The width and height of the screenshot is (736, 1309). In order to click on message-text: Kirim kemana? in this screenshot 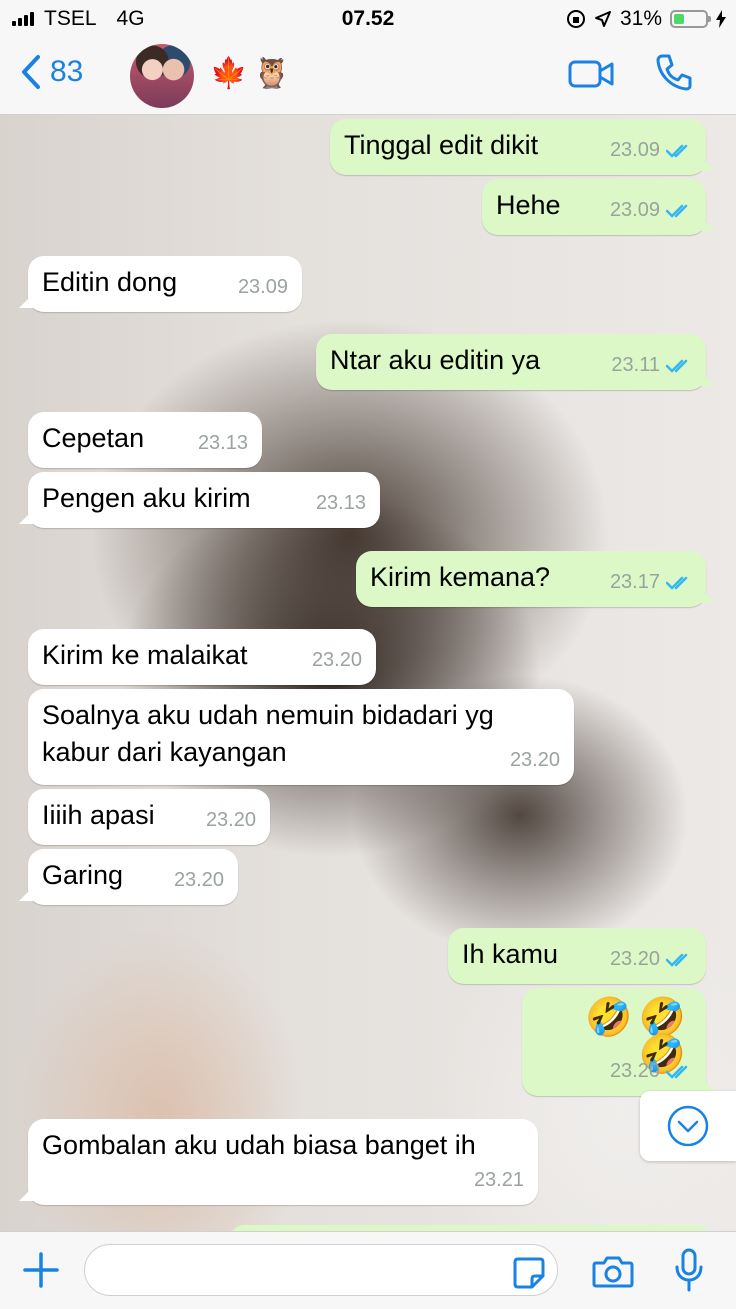, I will do `click(460, 577)`.